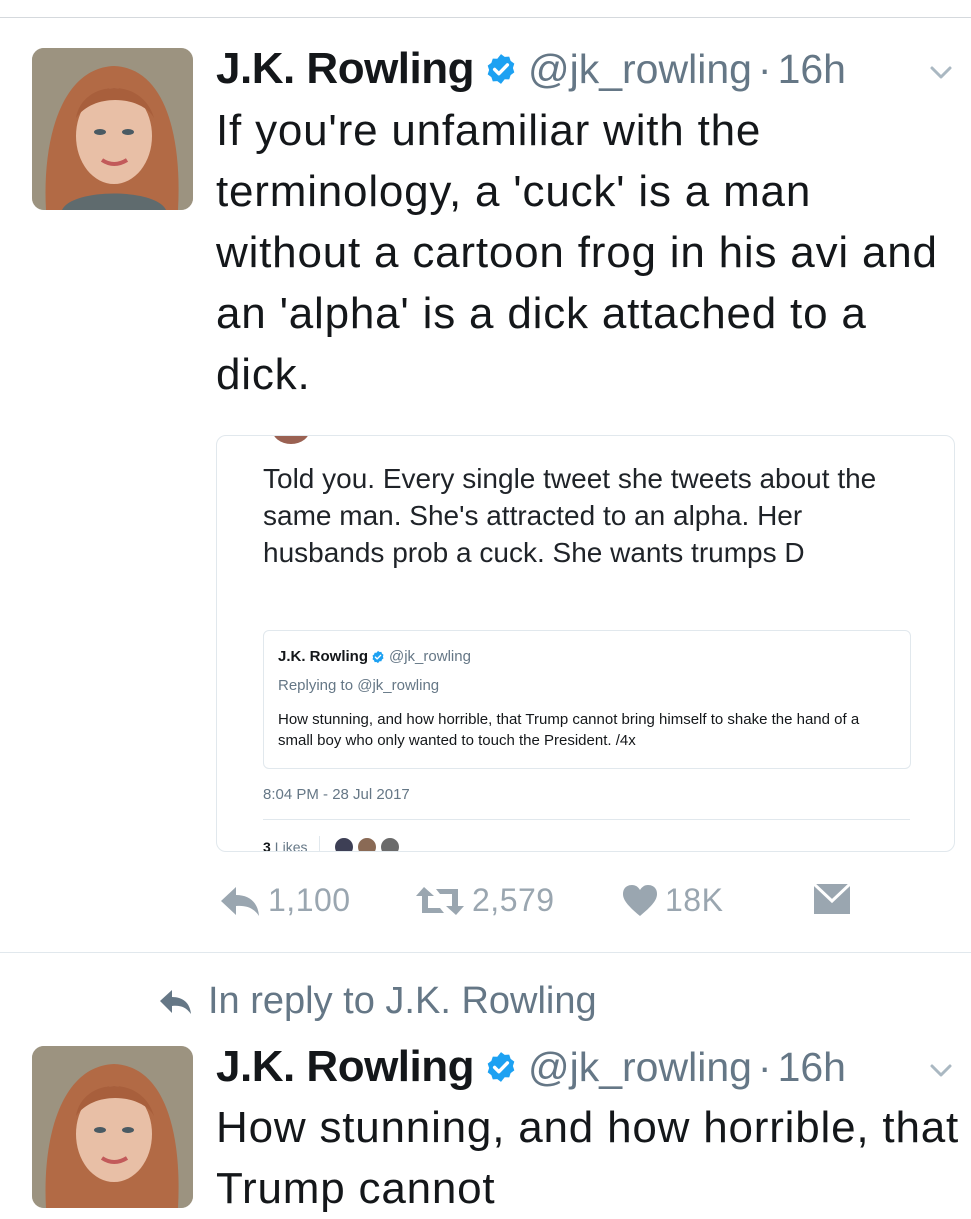 Image resolution: width=971 pixels, height=1219 pixels. What do you see at coordinates (240, 901) in the screenshot?
I see `reply-icon` at bounding box center [240, 901].